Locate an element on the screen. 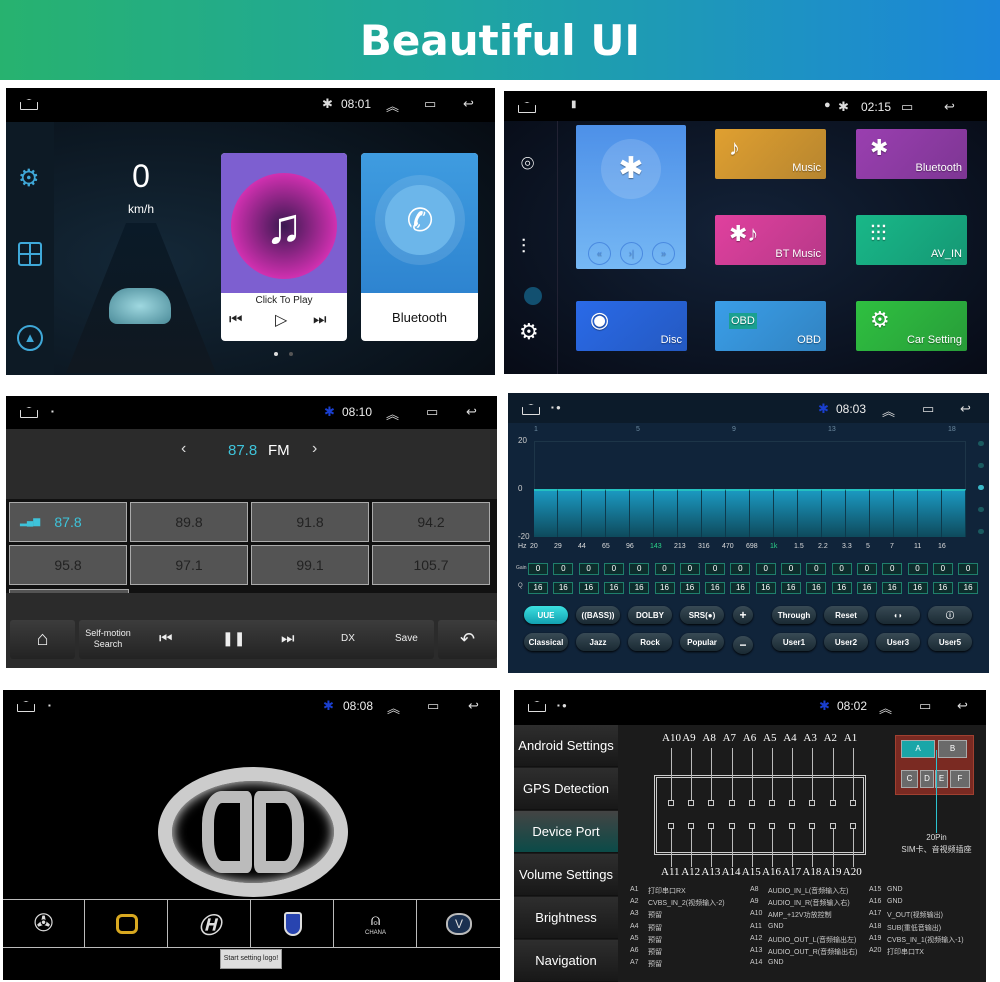 This screenshot has height=982, width=1000. dx-button: DX is located at coordinates (348, 638).